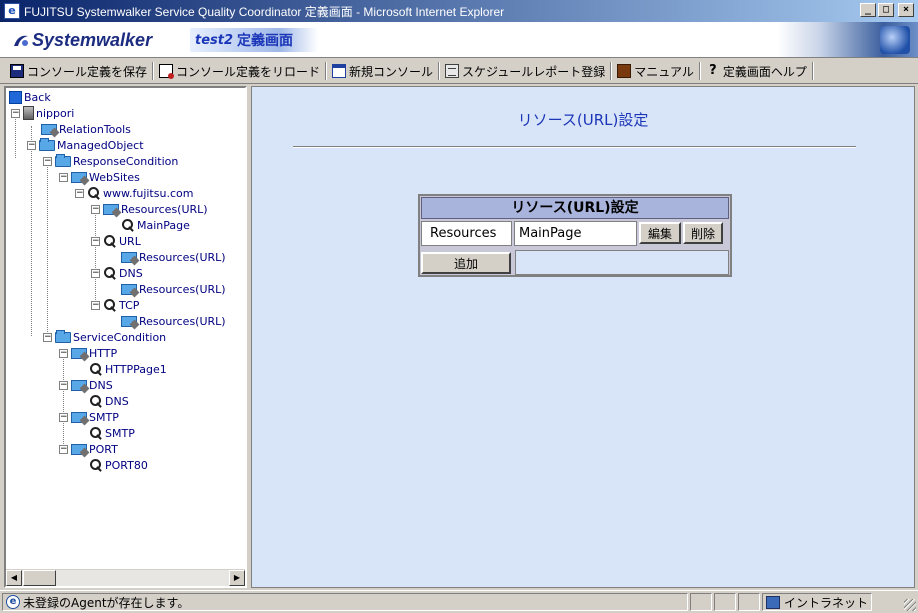  I want to click on table-row: Resources MainPage 編集 削除, so click(575, 234).